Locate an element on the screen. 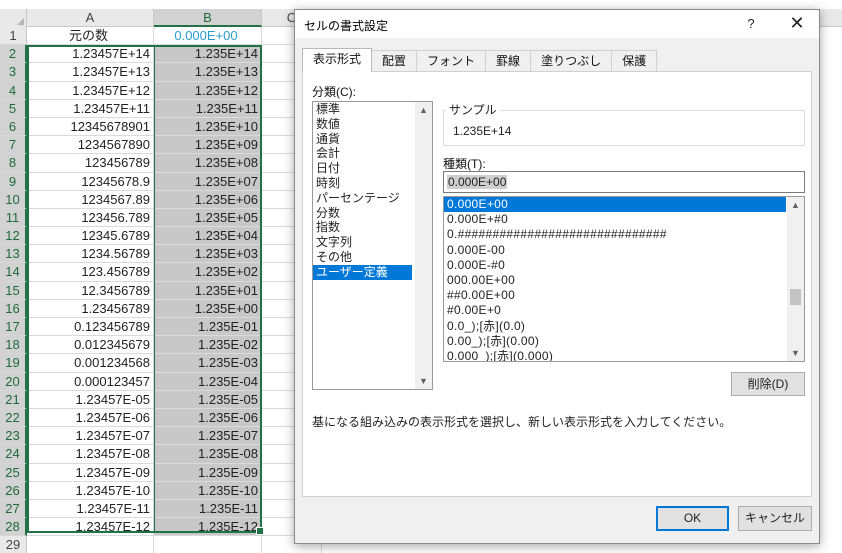  category-list: 標準 数値 通貨 会計 日付 時刻 パーセンテージ 分数 指数 文字列 その他 ユーザー定義 ▲ ▼ is located at coordinates (372, 245).